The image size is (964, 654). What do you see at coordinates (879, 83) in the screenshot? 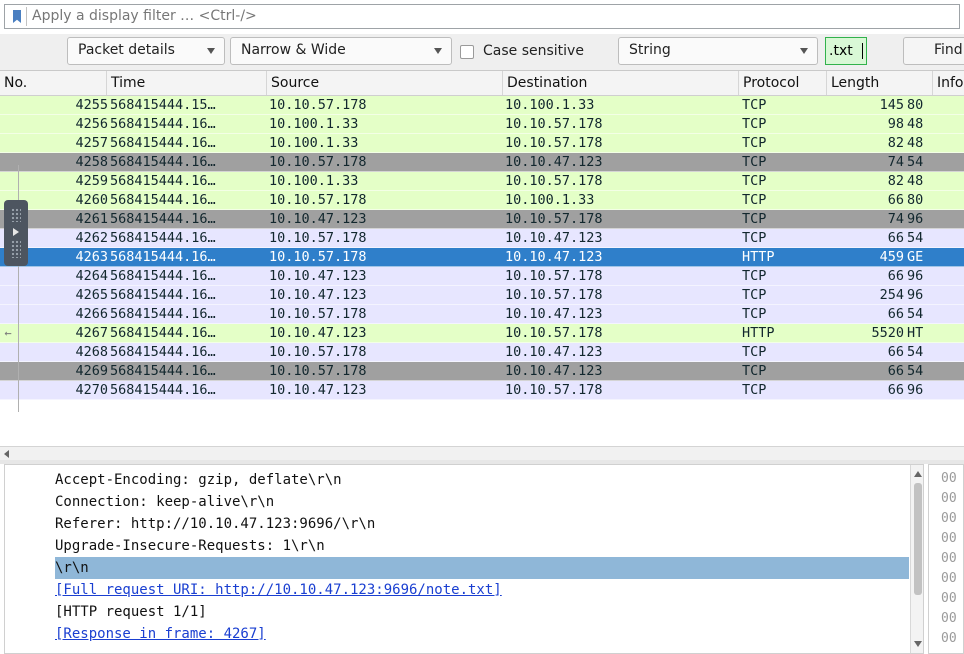
I see `column-header-length: Length` at bounding box center [879, 83].